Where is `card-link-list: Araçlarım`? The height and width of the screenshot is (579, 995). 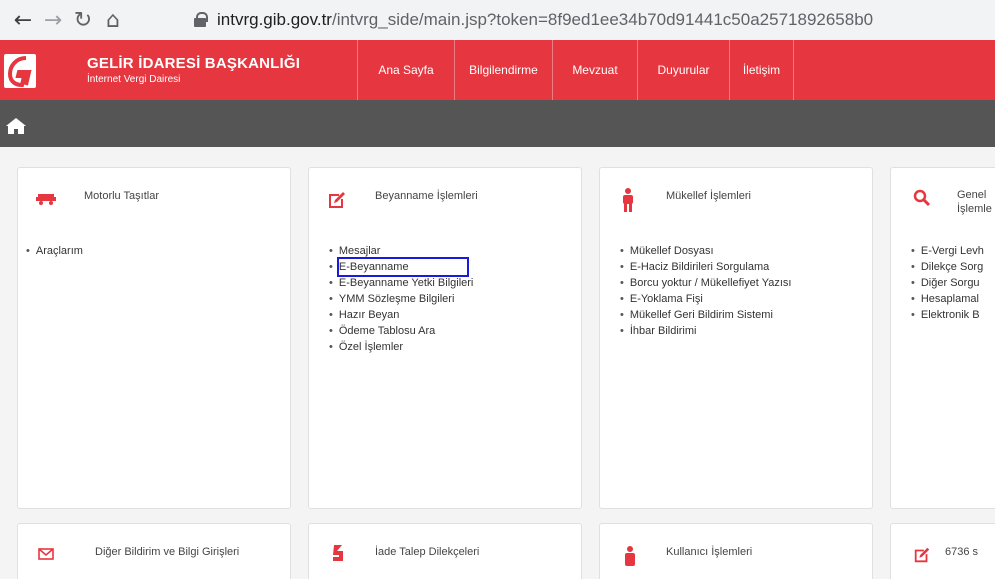 card-link-list: Araçlarım is located at coordinates (54, 251).